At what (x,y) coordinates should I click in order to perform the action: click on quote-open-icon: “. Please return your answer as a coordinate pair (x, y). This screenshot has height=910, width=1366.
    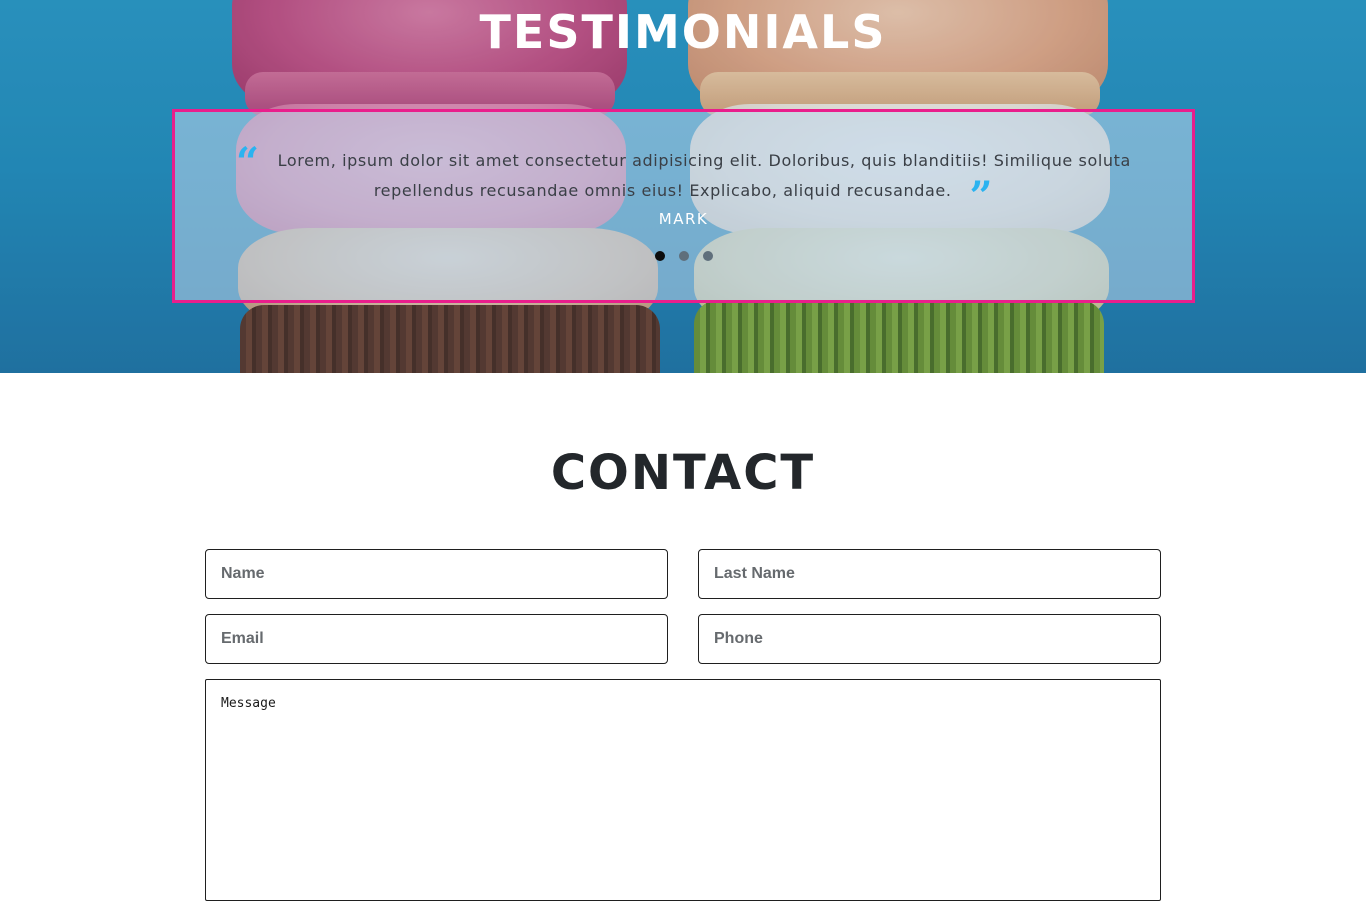
    Looking at the image, I should click on (248, 162).